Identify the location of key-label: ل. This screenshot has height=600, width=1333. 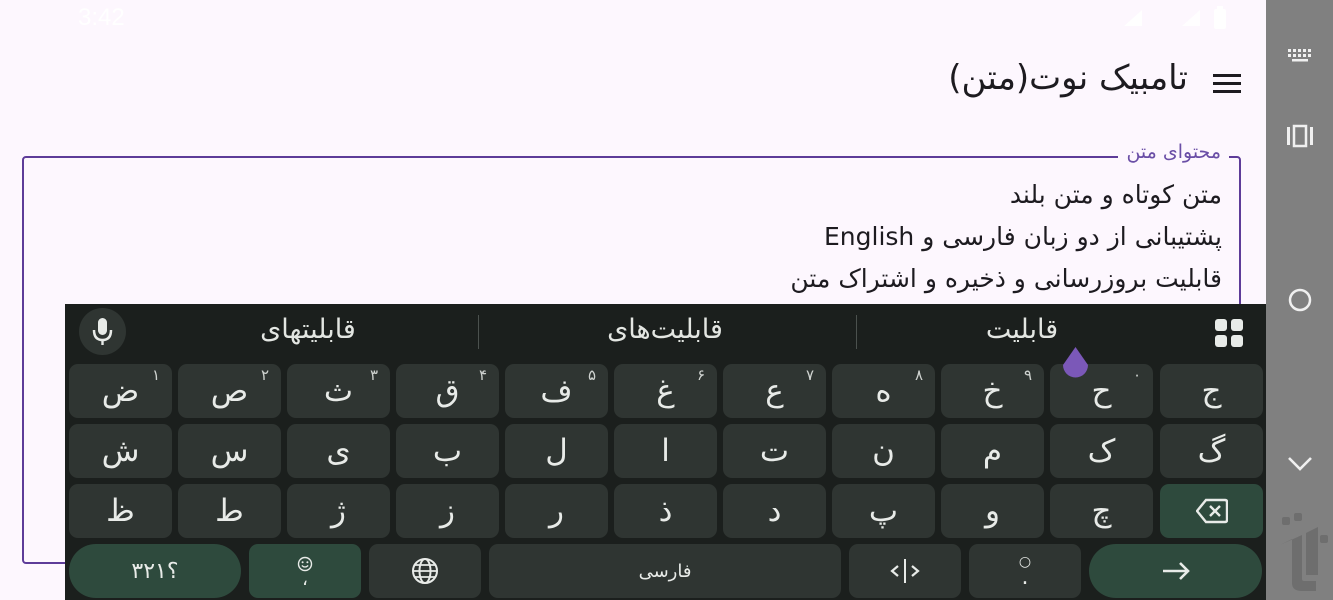
(556, 451).